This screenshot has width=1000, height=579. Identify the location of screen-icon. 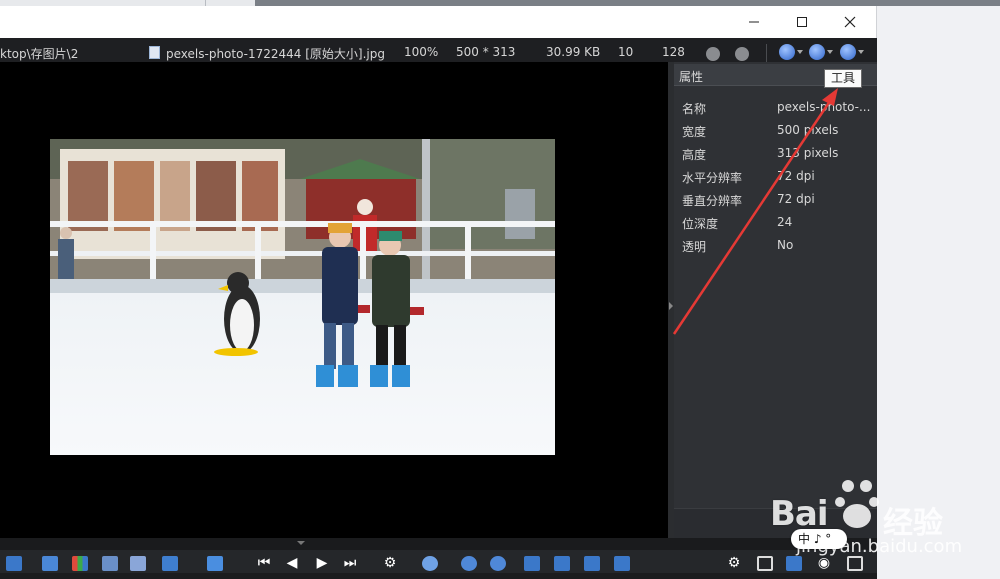
(110, 563).